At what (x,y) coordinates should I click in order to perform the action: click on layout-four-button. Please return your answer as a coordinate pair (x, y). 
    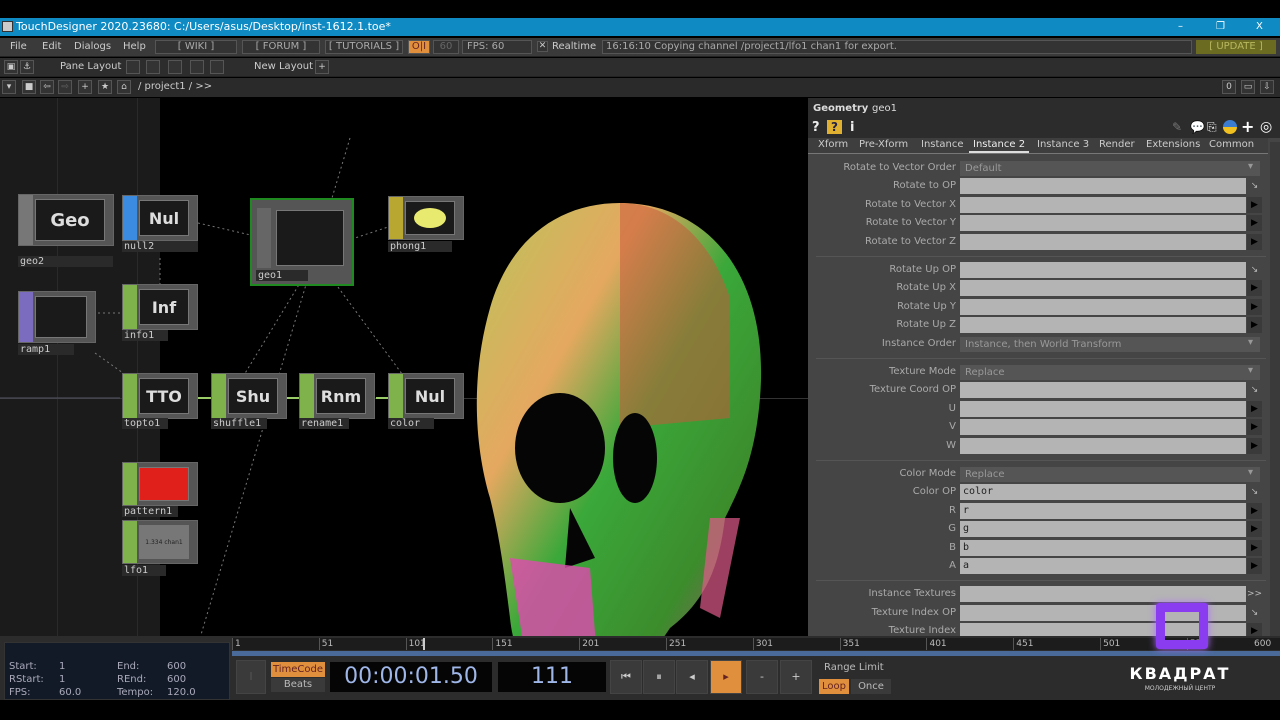
    Looking at the image, I should click on (217, 67).